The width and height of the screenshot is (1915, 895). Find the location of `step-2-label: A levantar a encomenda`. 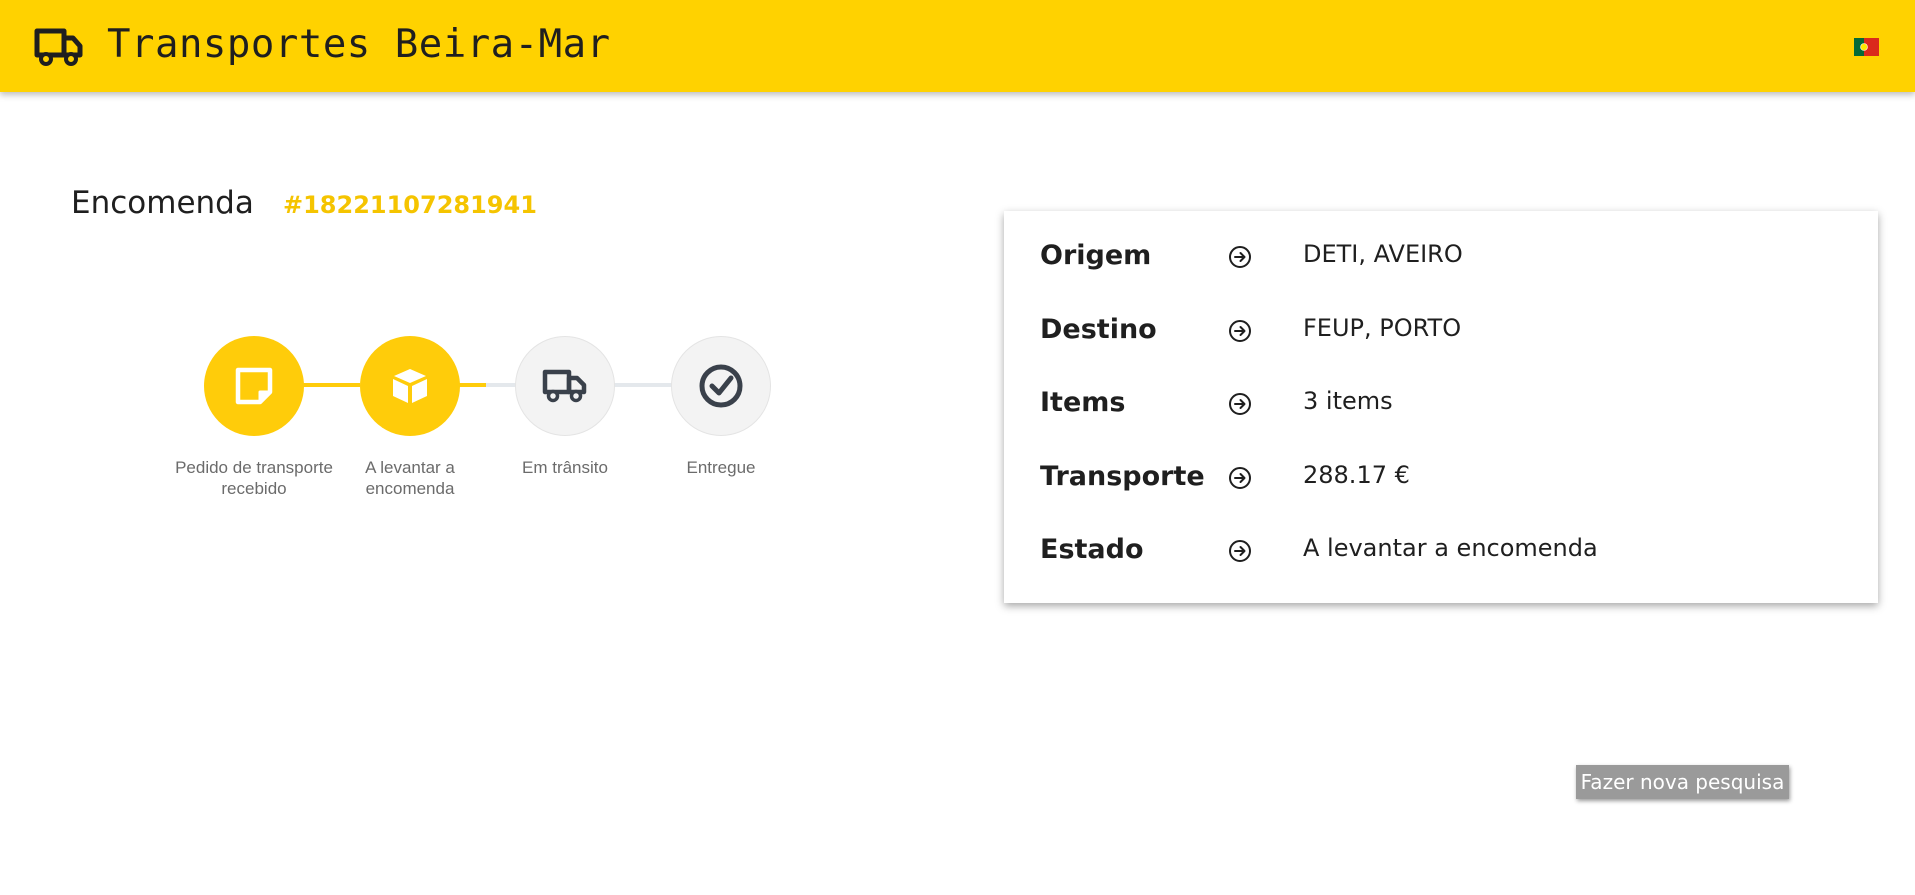

step-2-label: A levantar a encomenda is located at coordinates (410, 478).